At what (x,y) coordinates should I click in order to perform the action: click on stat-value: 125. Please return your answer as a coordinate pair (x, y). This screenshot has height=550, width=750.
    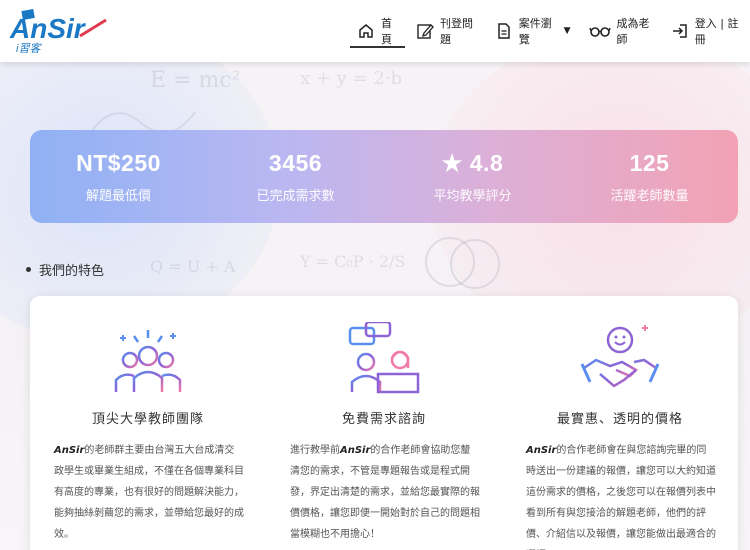
    Looking at the image, I should click on (649, 162).